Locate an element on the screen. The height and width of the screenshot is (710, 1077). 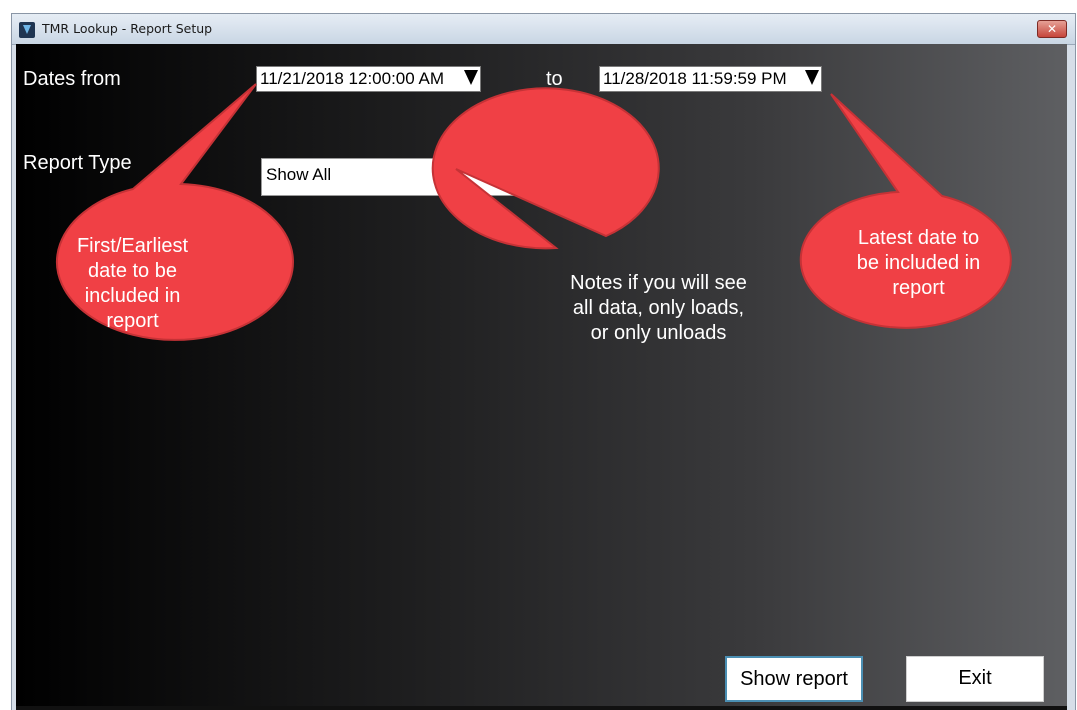
callout-report-type-shape is located at coordinates (545, 168).